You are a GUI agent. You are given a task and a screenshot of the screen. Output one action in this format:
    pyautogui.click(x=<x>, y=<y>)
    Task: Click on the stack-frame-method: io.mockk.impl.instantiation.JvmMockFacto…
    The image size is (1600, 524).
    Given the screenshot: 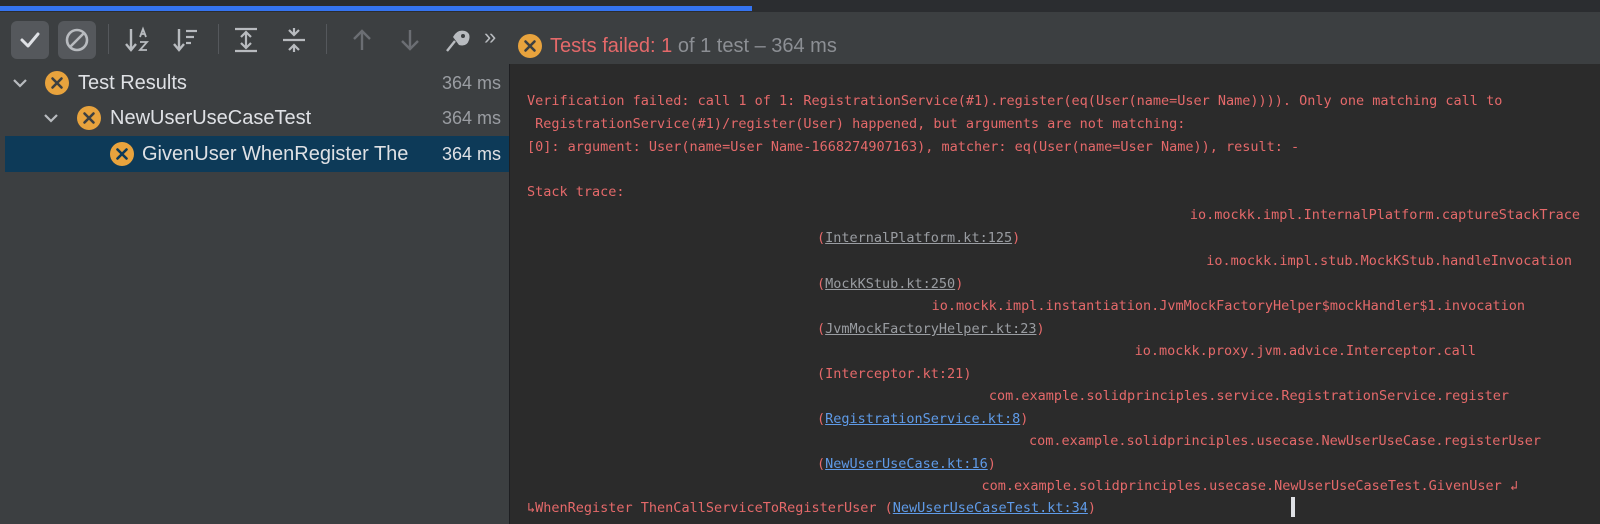 What is the action you would take?
    pyautogui.click(x=1228, y=306)
    